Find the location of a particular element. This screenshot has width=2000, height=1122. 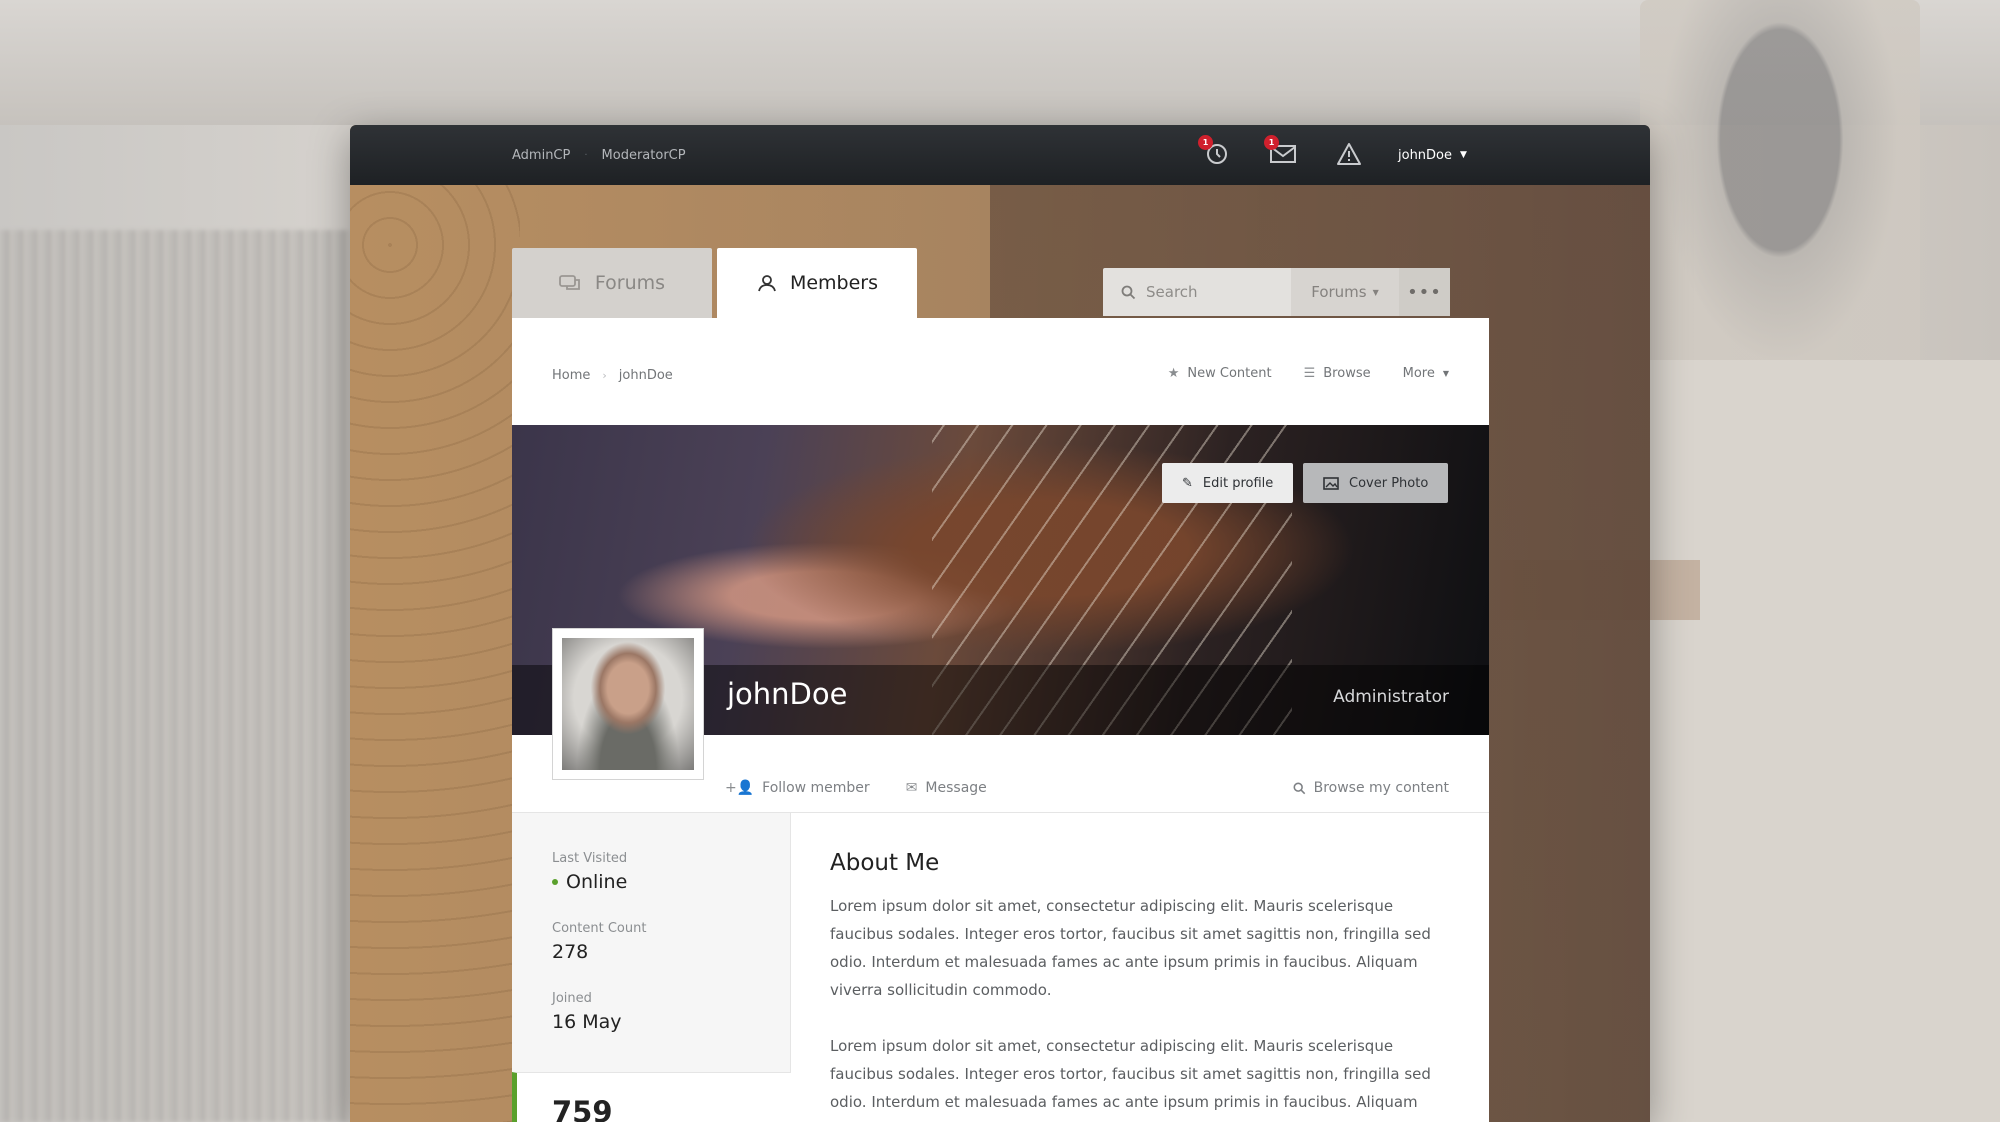

envelope-icon: ✉ is located at coordinates (911, 788).